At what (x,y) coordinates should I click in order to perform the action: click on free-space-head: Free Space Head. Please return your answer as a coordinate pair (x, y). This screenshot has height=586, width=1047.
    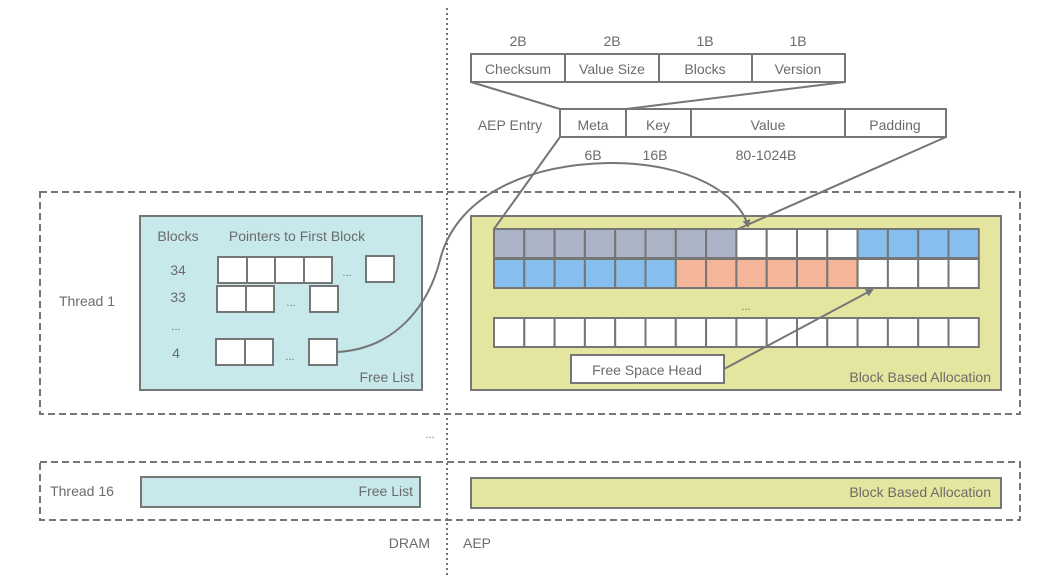
    Looking at the image, I should click on (647, 369).